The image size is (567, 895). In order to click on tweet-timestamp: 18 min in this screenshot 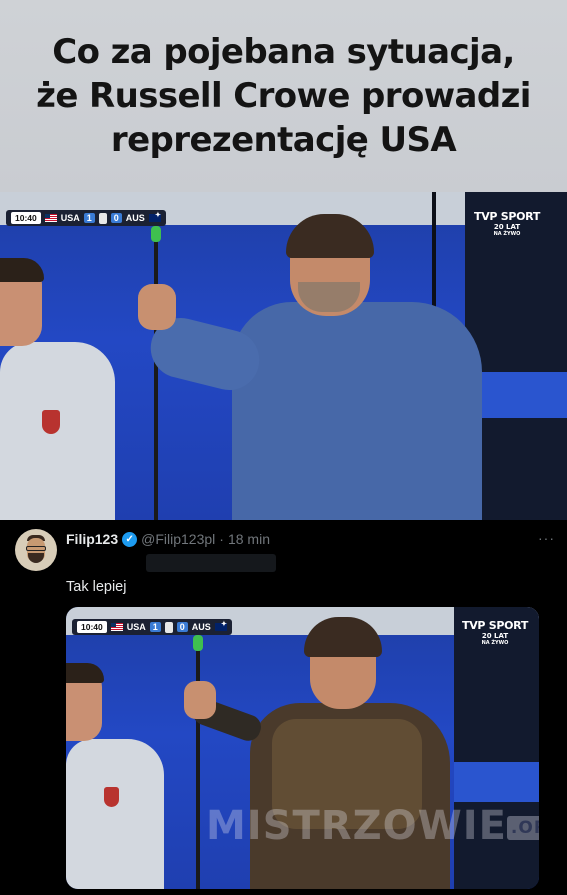, I will do `click(249, 539)`.